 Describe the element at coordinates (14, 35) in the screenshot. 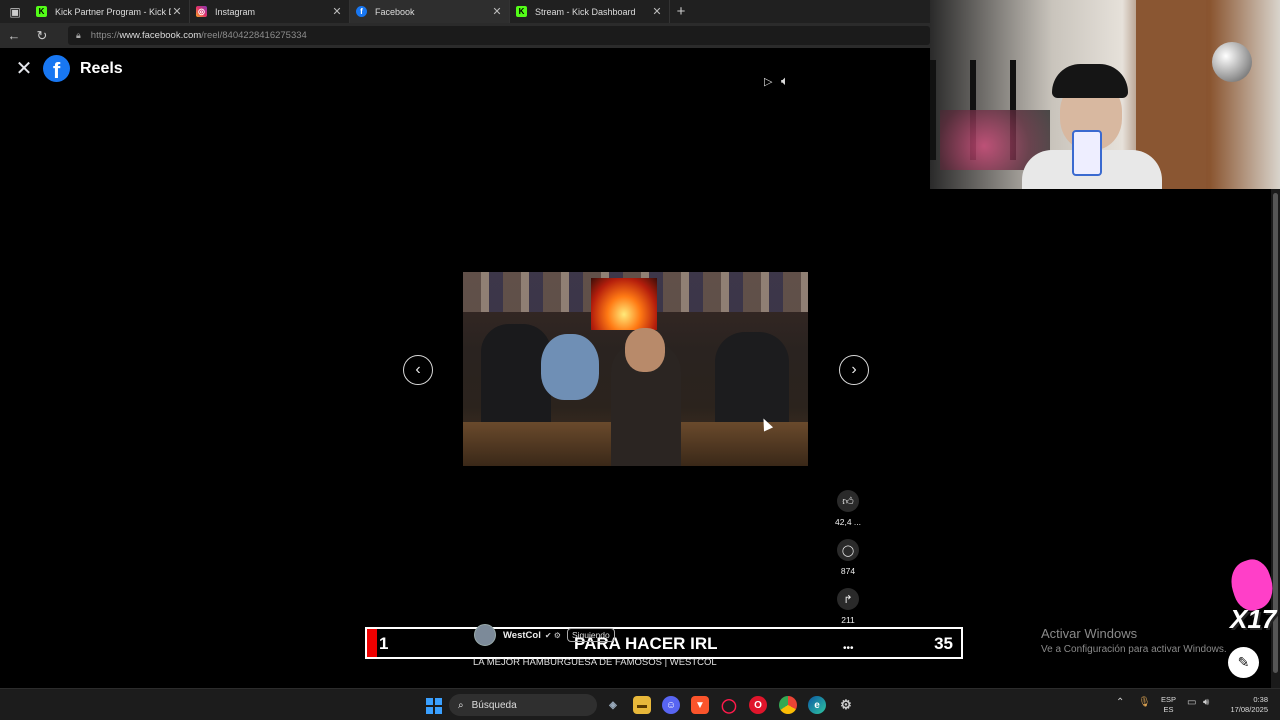

I see `back-arrow-icon: ←` at that location.